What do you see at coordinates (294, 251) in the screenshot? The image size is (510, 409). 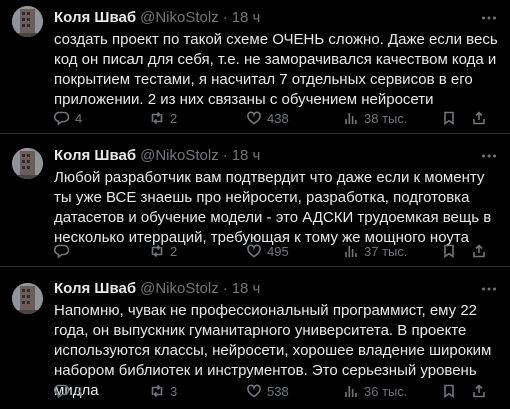 I see `like-button: 495` at bounding box center [294, 251].